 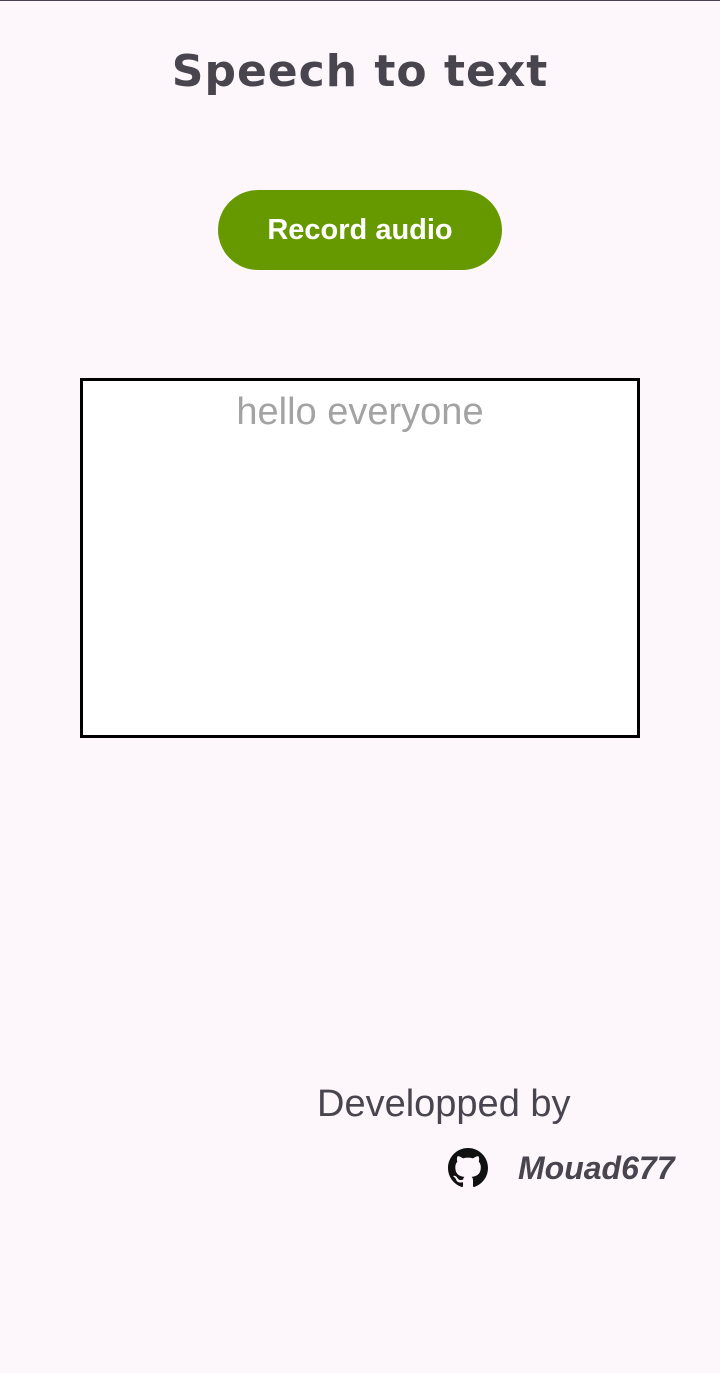 I want to click on author-name: Mouad677, so click(x=596, y=1168).